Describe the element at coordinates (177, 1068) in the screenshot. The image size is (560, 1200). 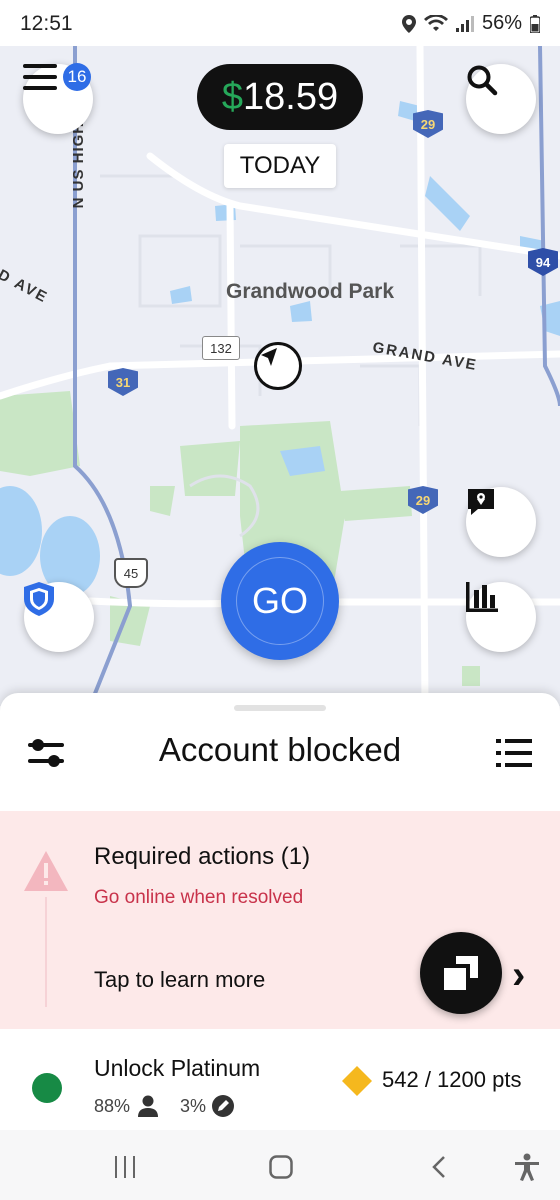
I see `rewards-title: Unlock Platinum` at that location.